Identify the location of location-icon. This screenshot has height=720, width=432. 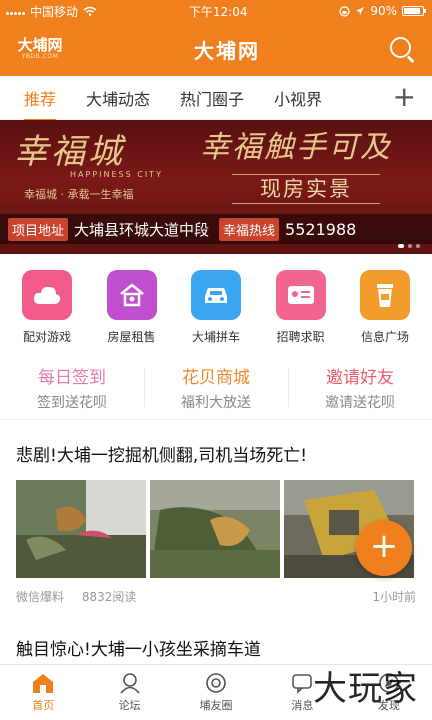
(360, 11).